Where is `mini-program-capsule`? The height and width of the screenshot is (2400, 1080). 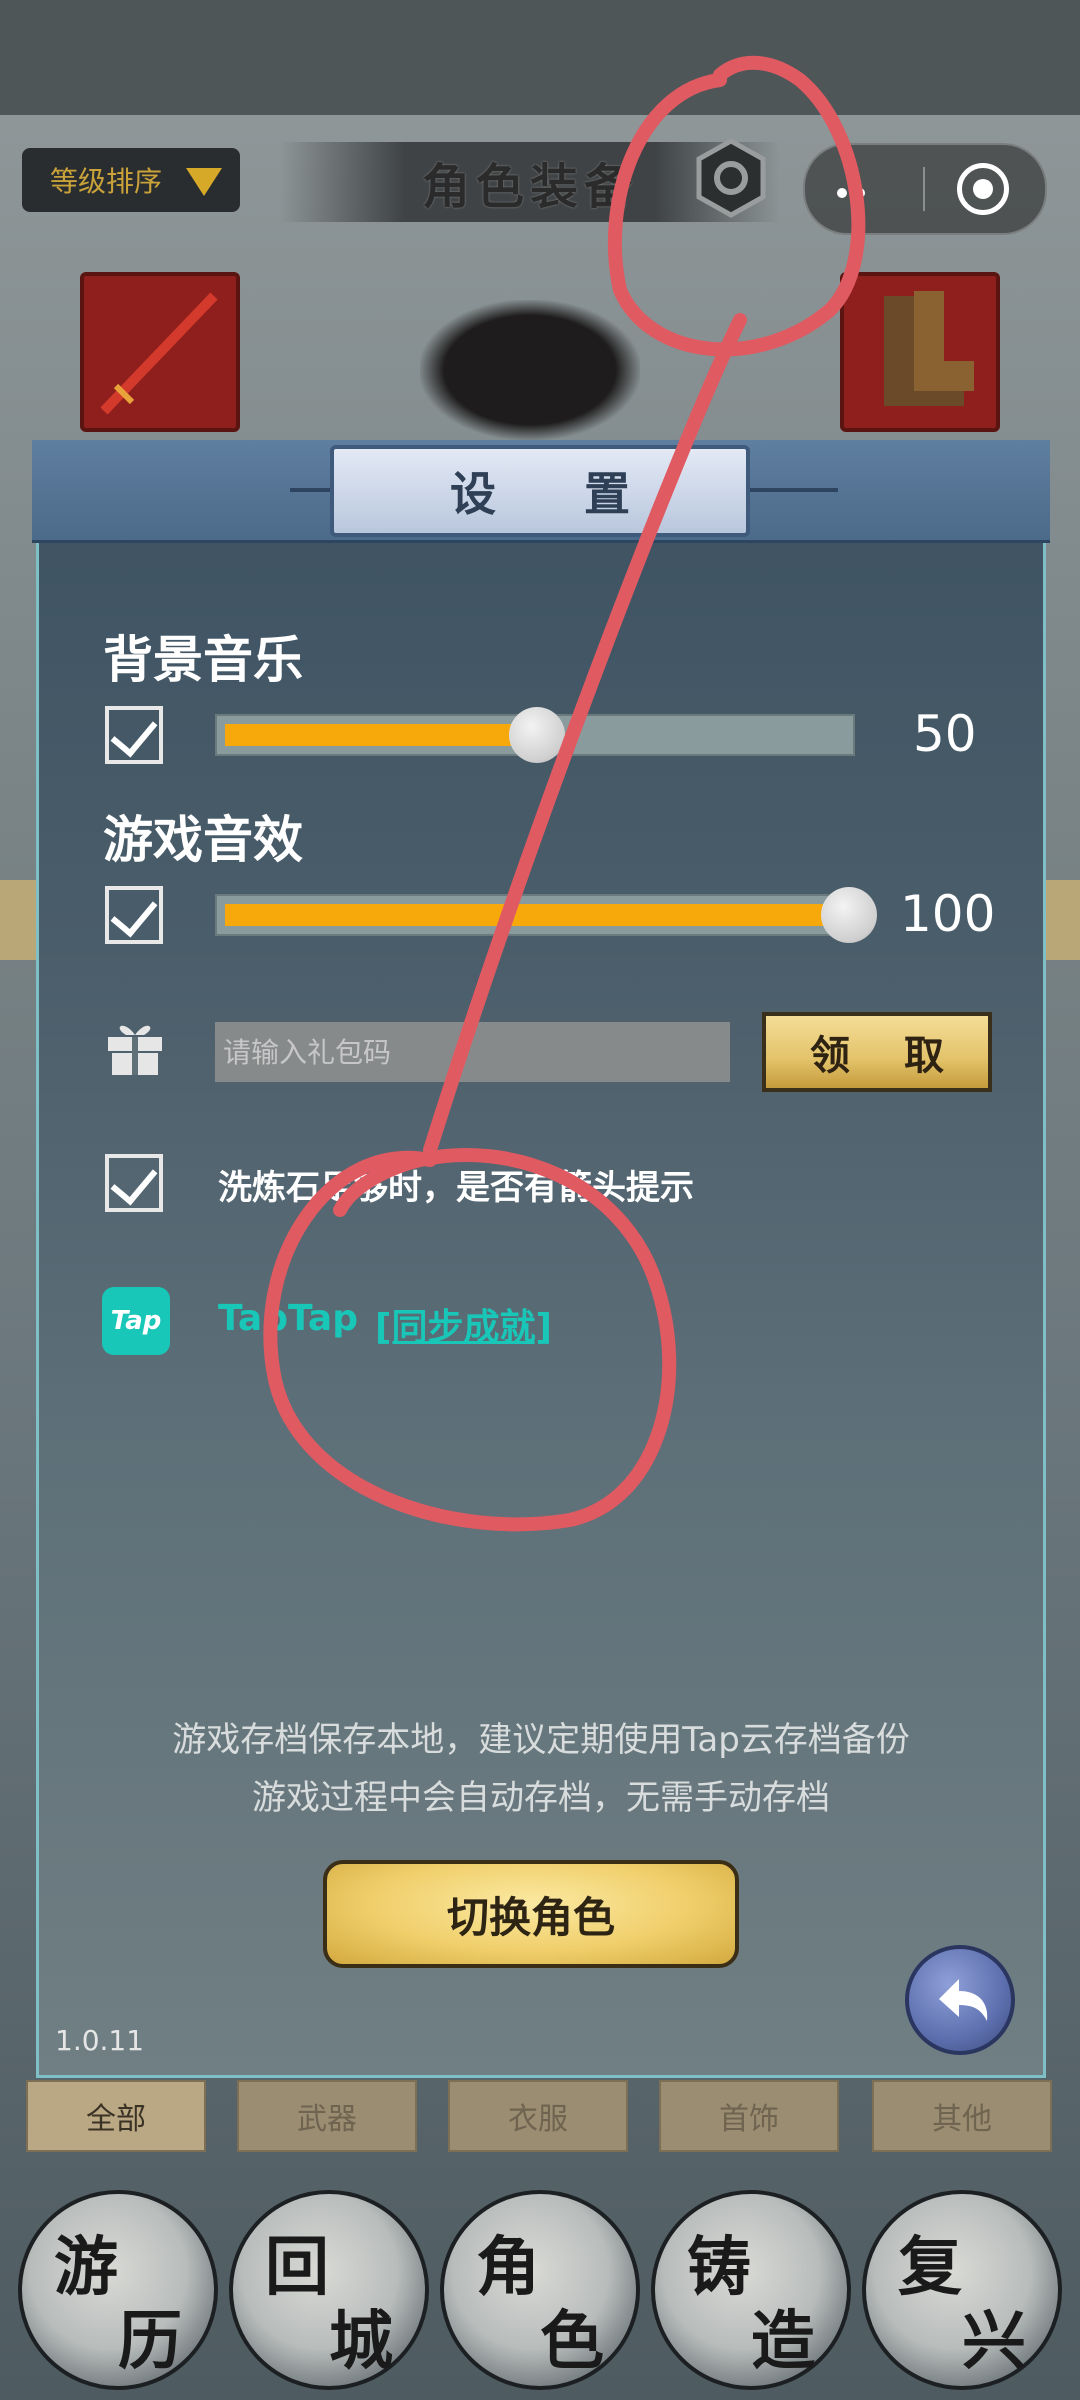 mini-program-capsule is located at coordinates (925, 189).